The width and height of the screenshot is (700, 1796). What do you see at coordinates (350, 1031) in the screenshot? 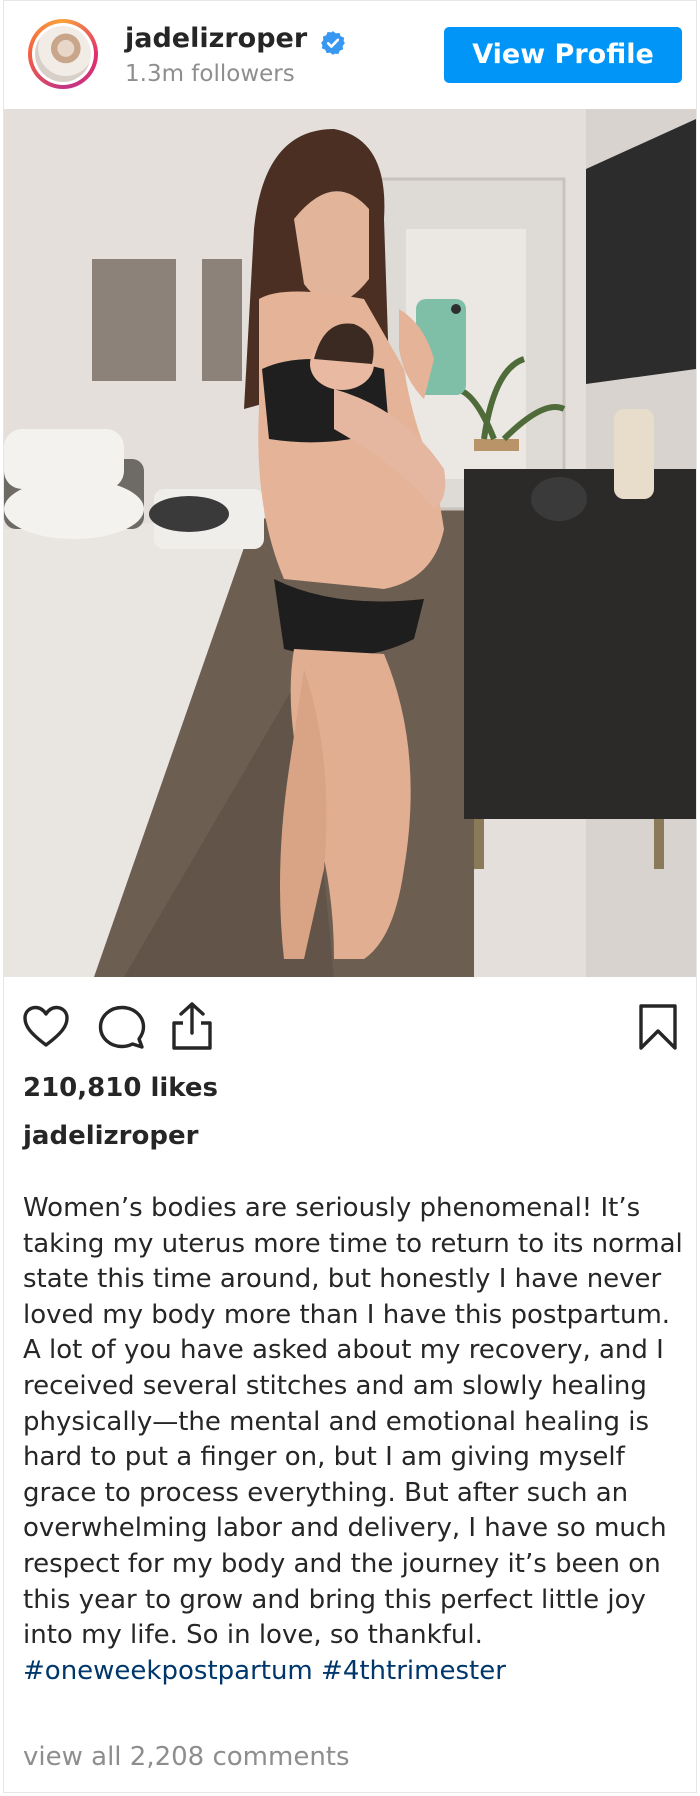
I see `post-actions` at bounding box center [350, 1031].